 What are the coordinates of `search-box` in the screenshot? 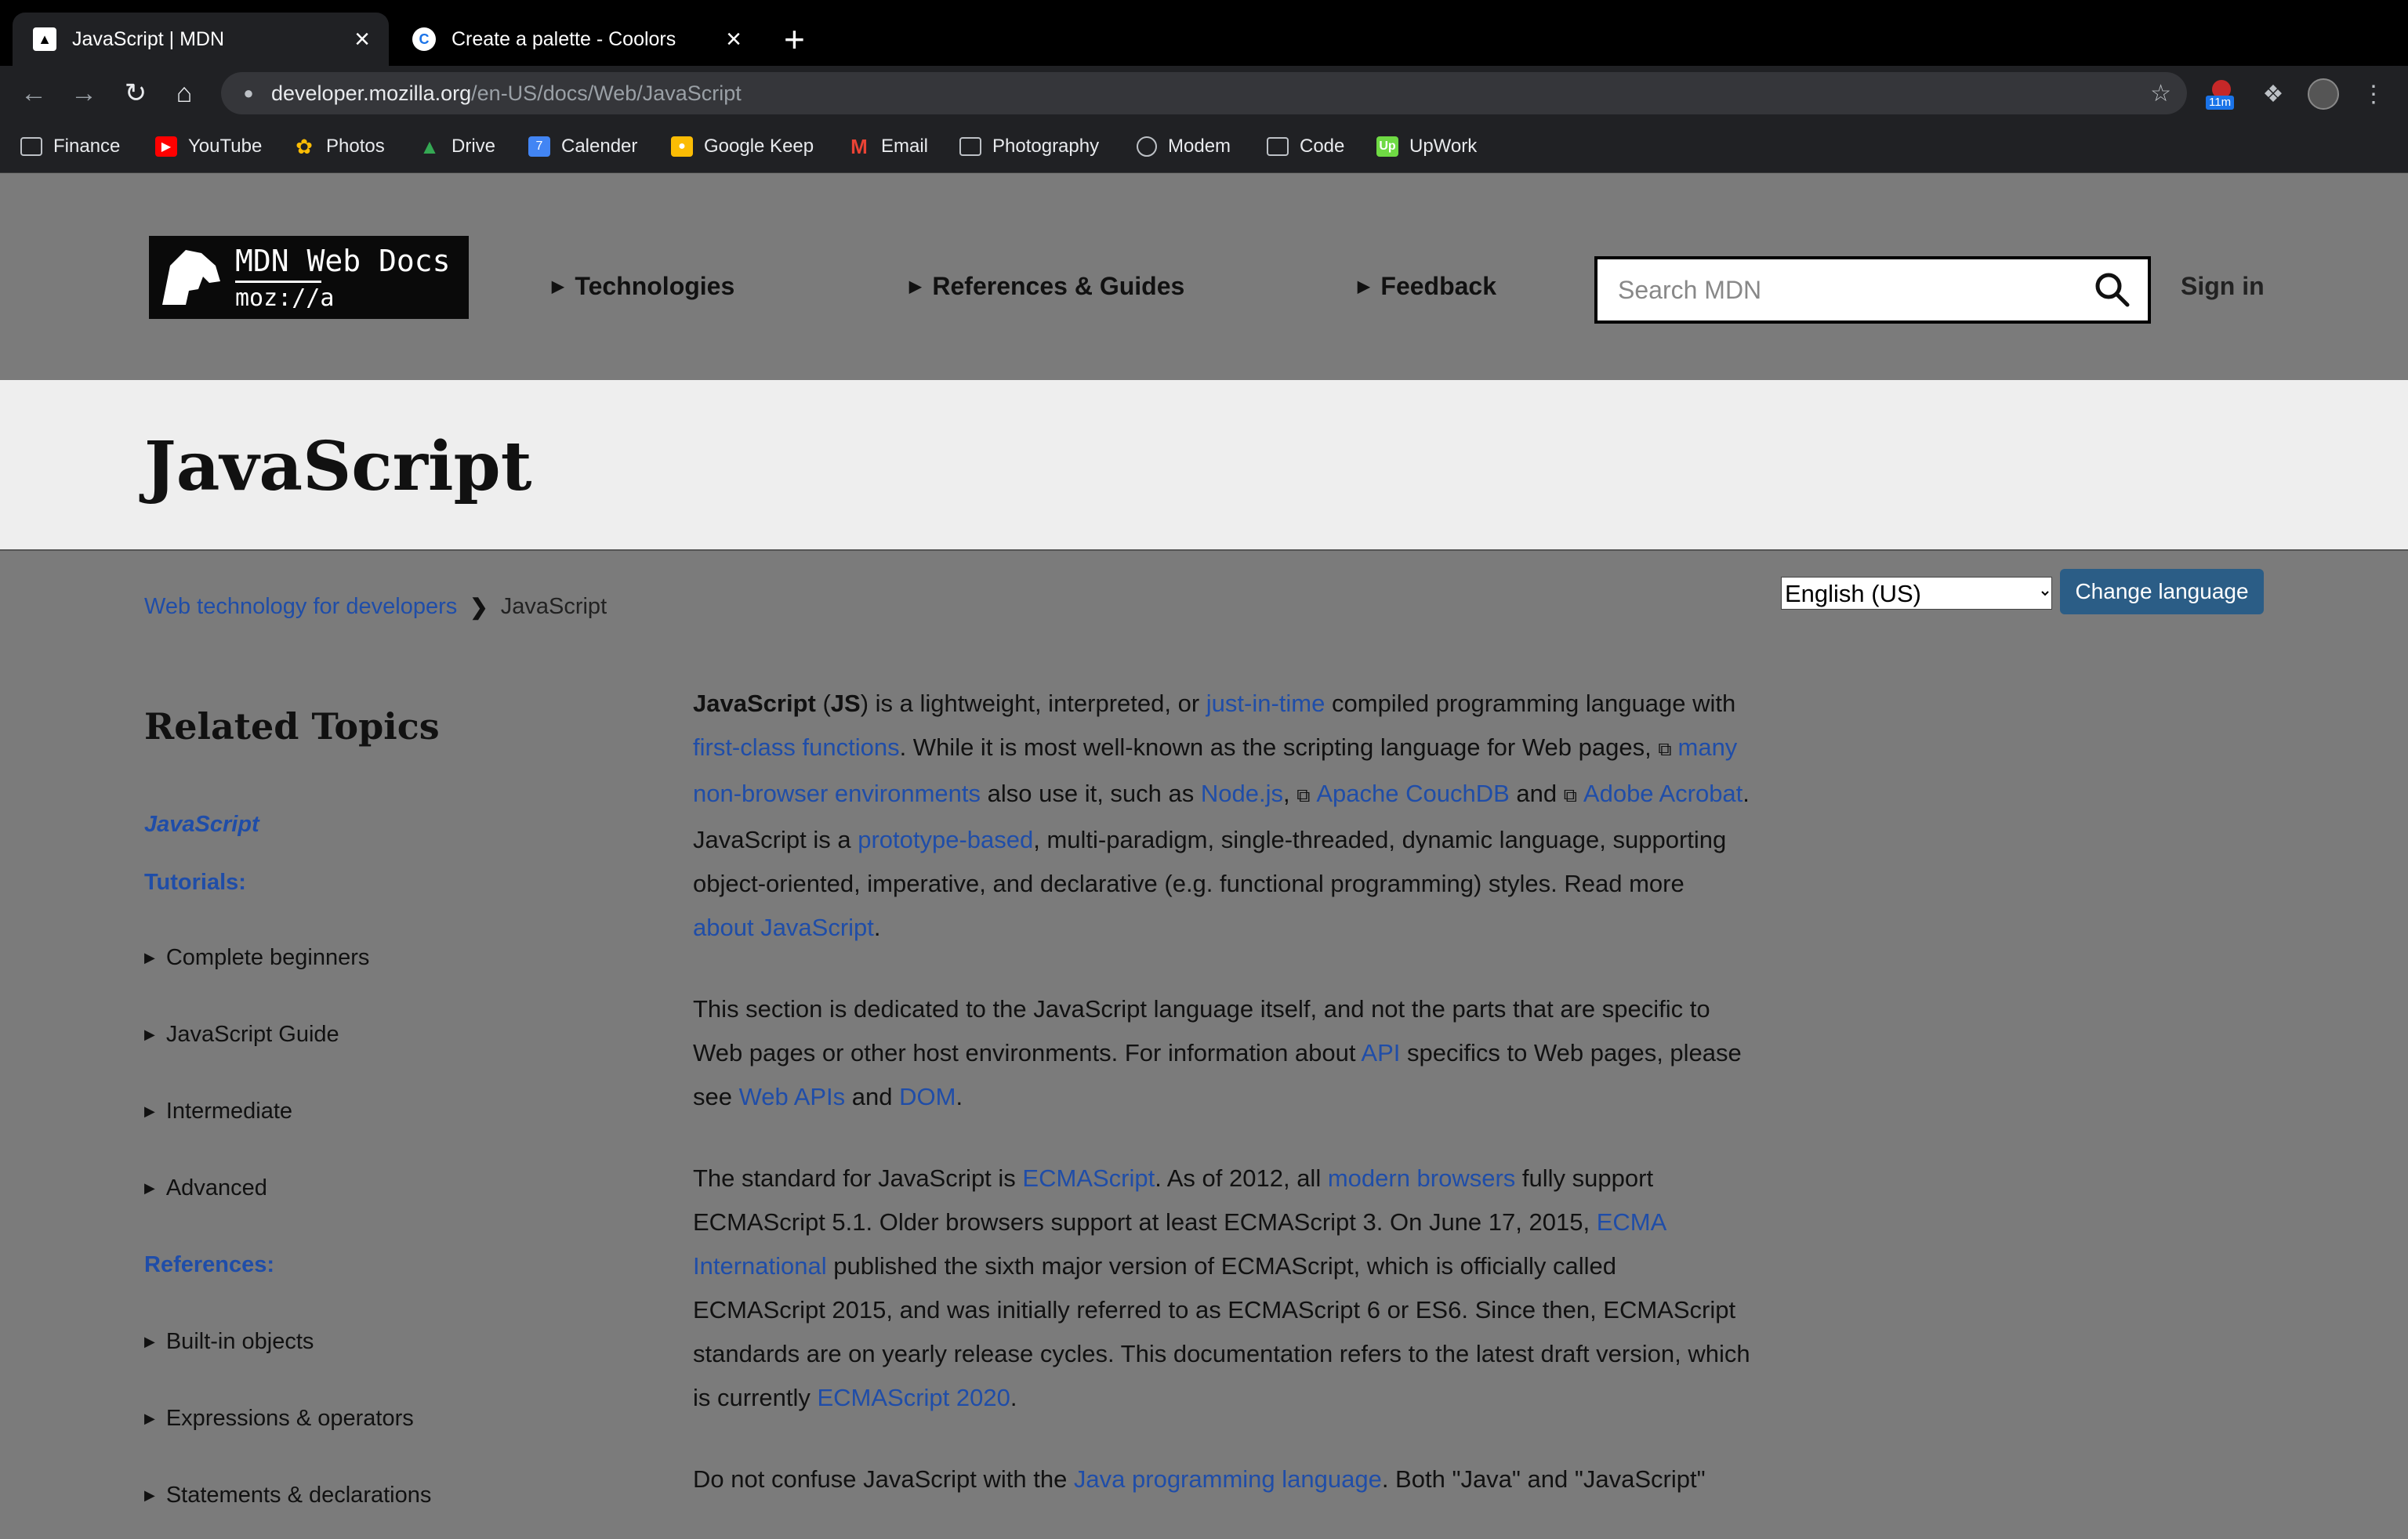 It's located at (1872, 290).